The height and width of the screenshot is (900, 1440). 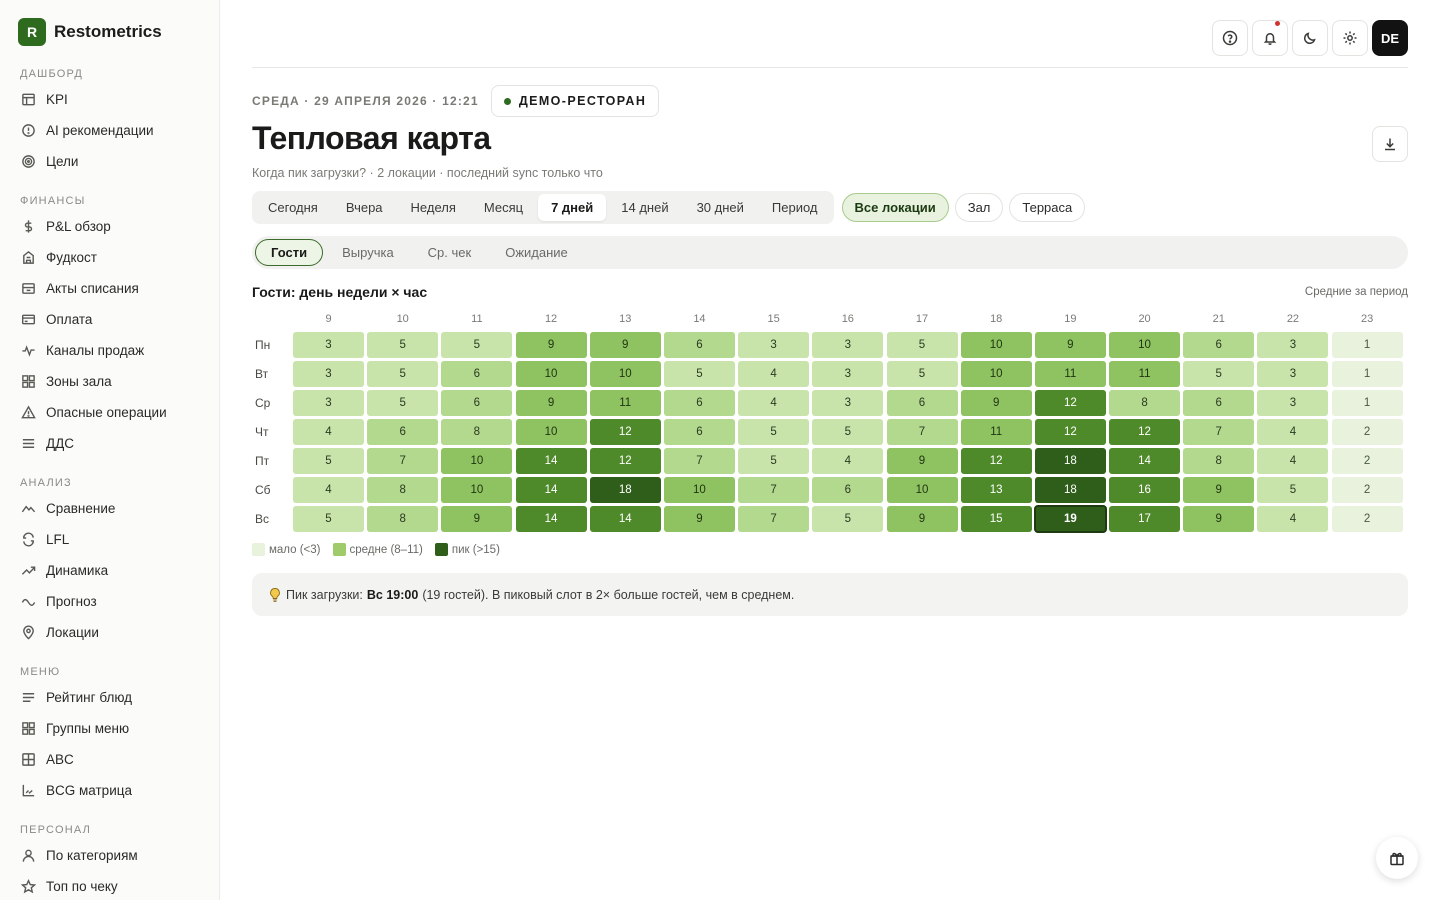 I want to click on metric-tab: Ожидание, so click(x=536, y=252).